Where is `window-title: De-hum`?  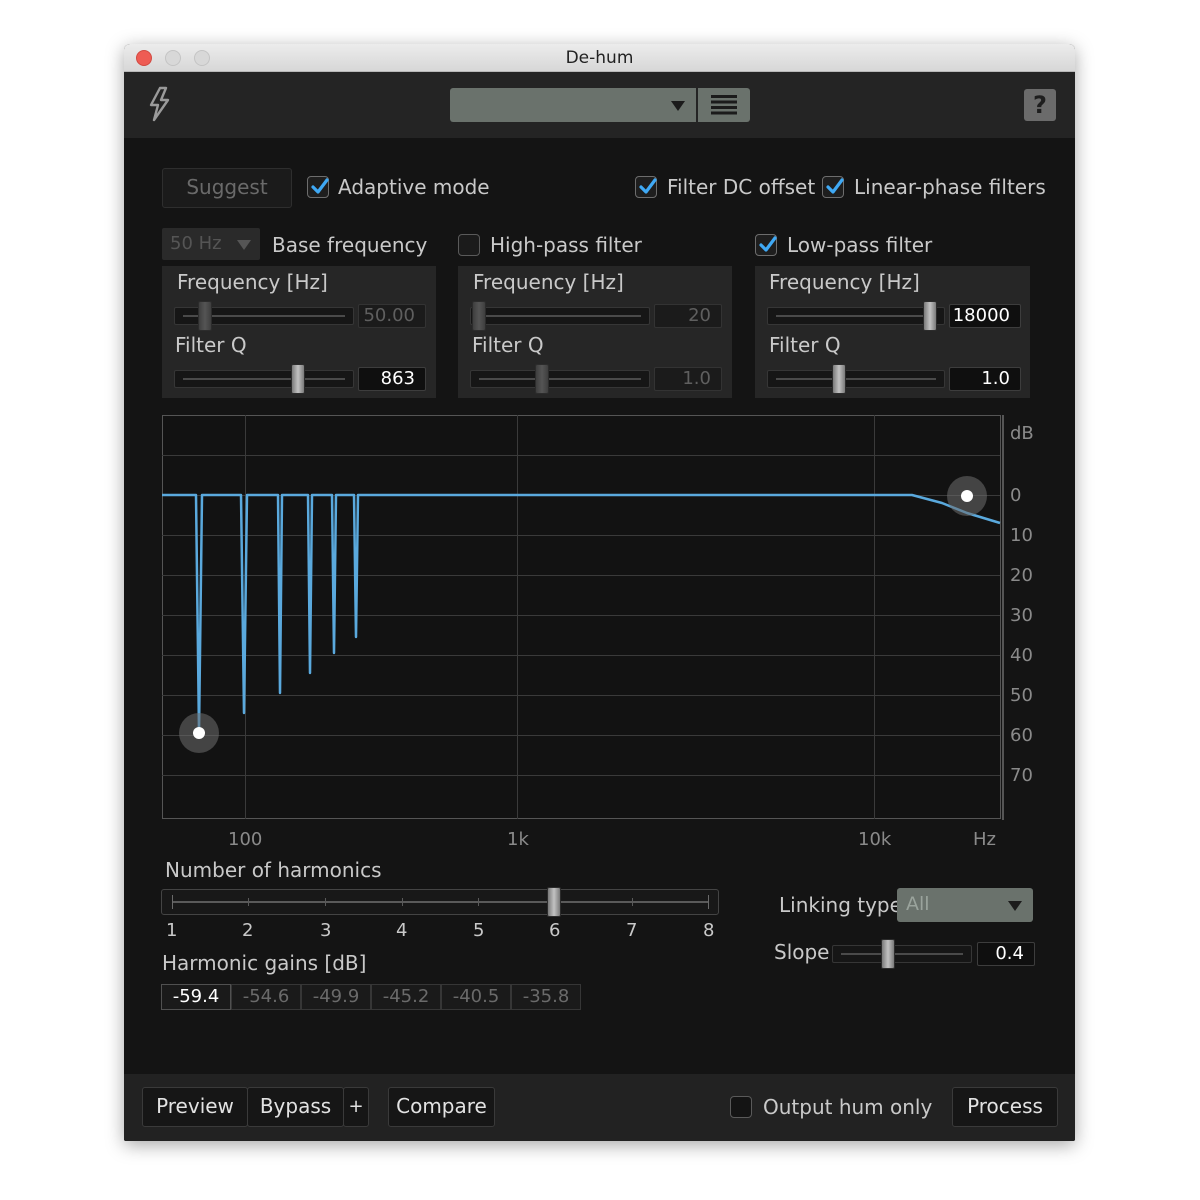 window-title: De-hum is located at coordinates (599, 58).